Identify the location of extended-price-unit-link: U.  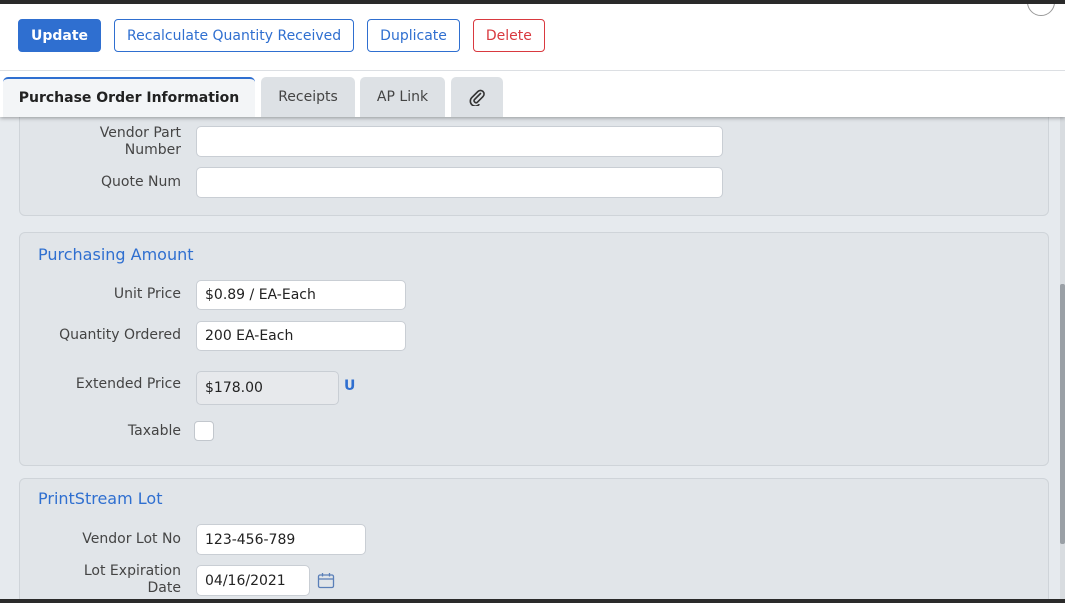
(349, 386).